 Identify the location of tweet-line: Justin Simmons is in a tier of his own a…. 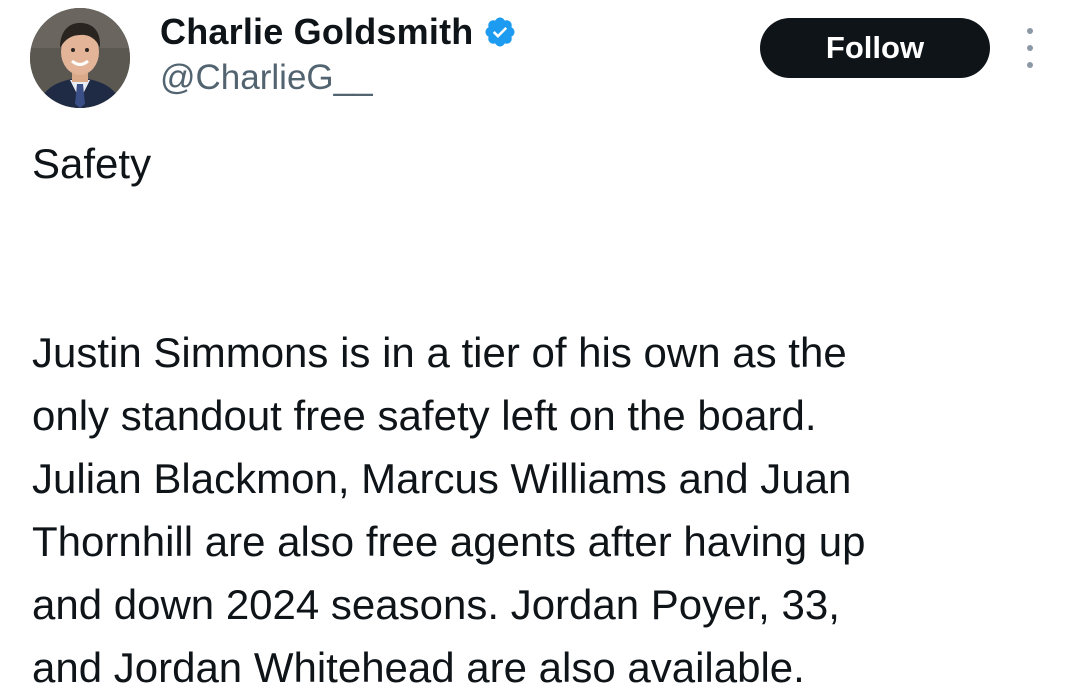
(439, 352).